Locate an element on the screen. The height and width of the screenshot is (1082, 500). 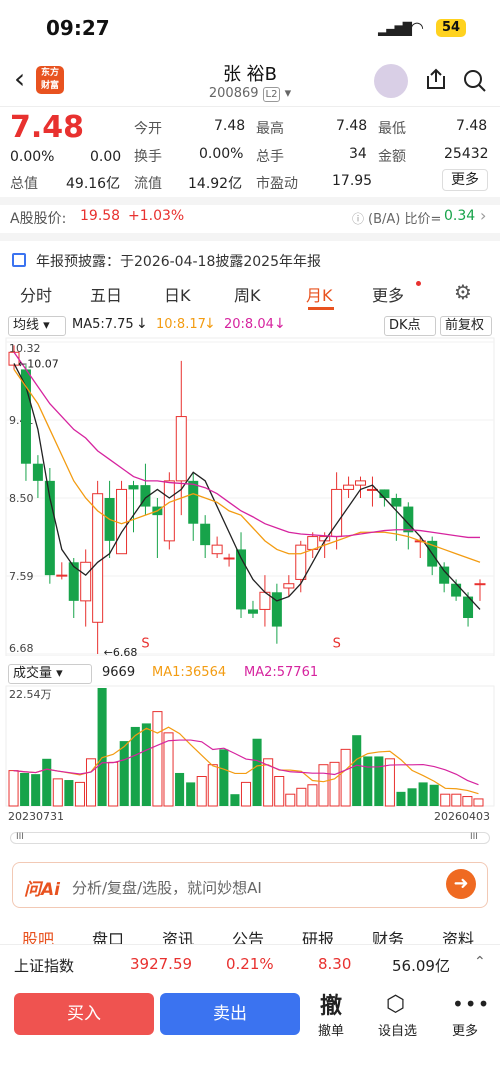
amount-label: 金额 is located at coordinates (392, 157).